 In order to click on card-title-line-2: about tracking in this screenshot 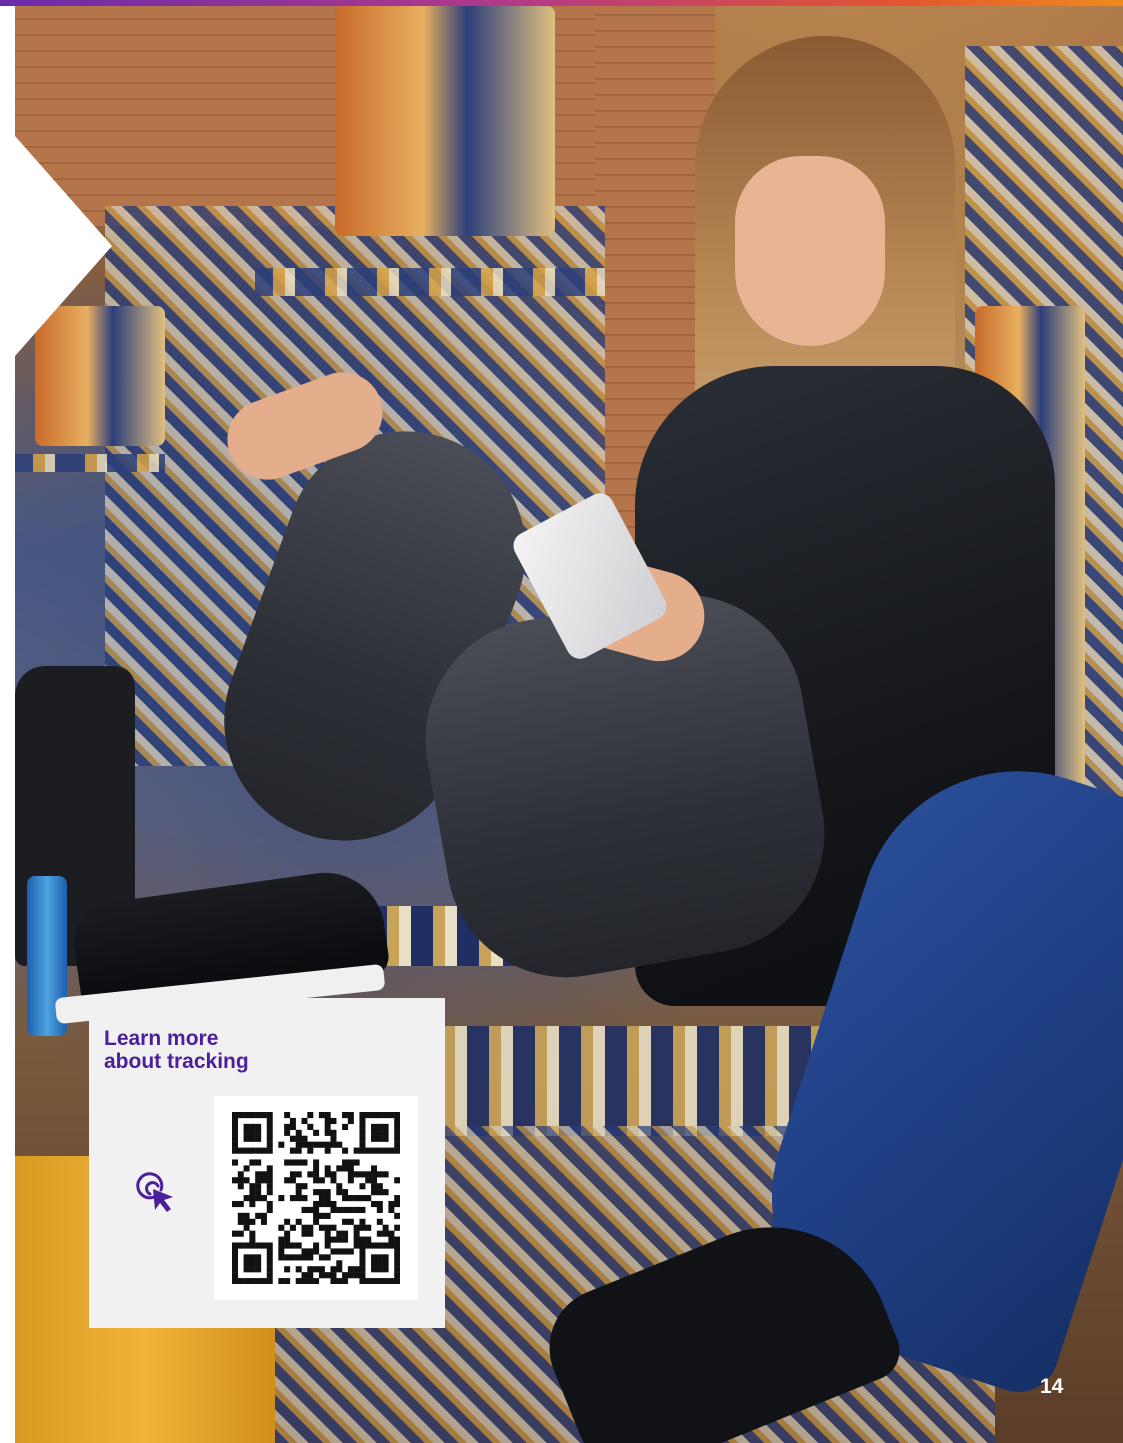, I will do `click(176, 1061)`.